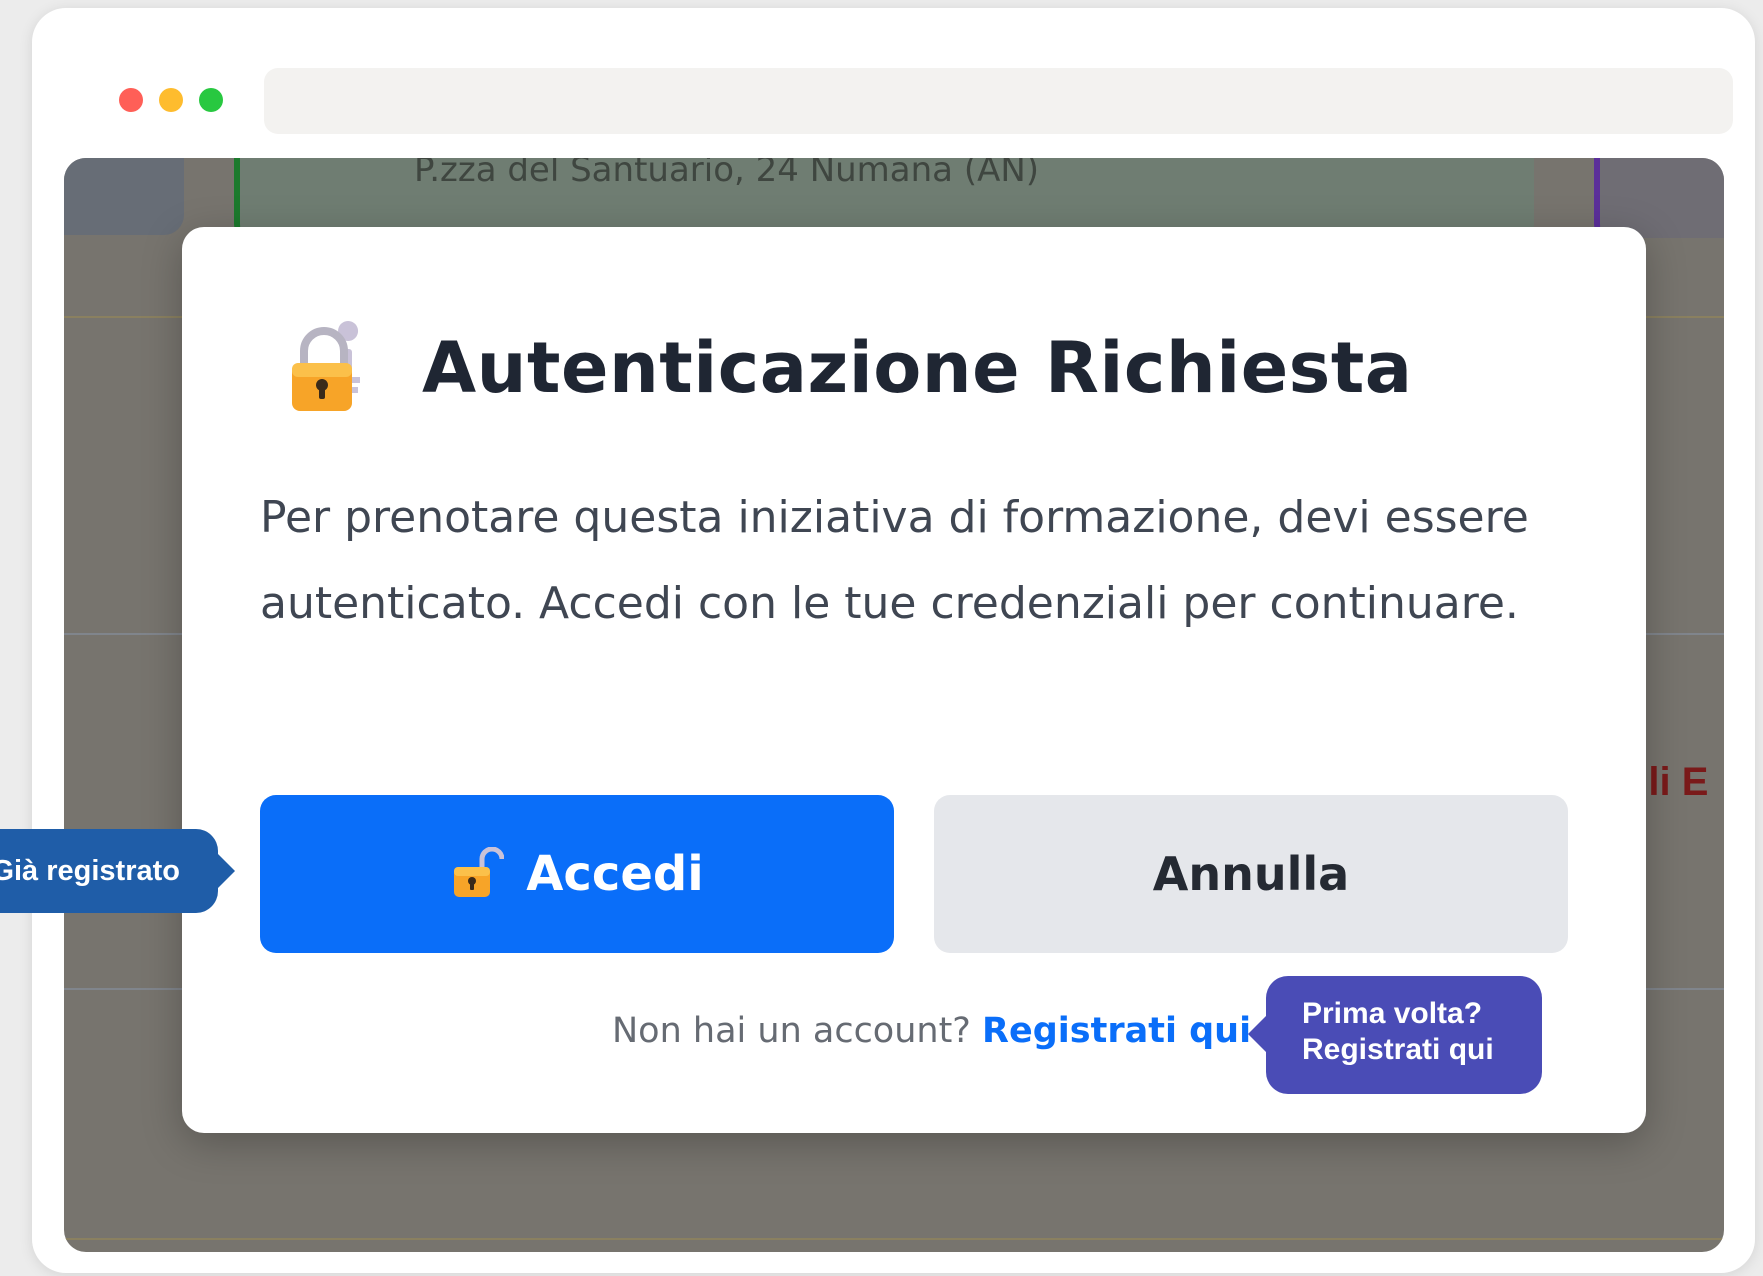 This screenshot has width=1763, height=1276. What do you see at coordinates (211, 100) in the screenshot?
I see `window-maximize-dot` at bounding box center [211, 100].